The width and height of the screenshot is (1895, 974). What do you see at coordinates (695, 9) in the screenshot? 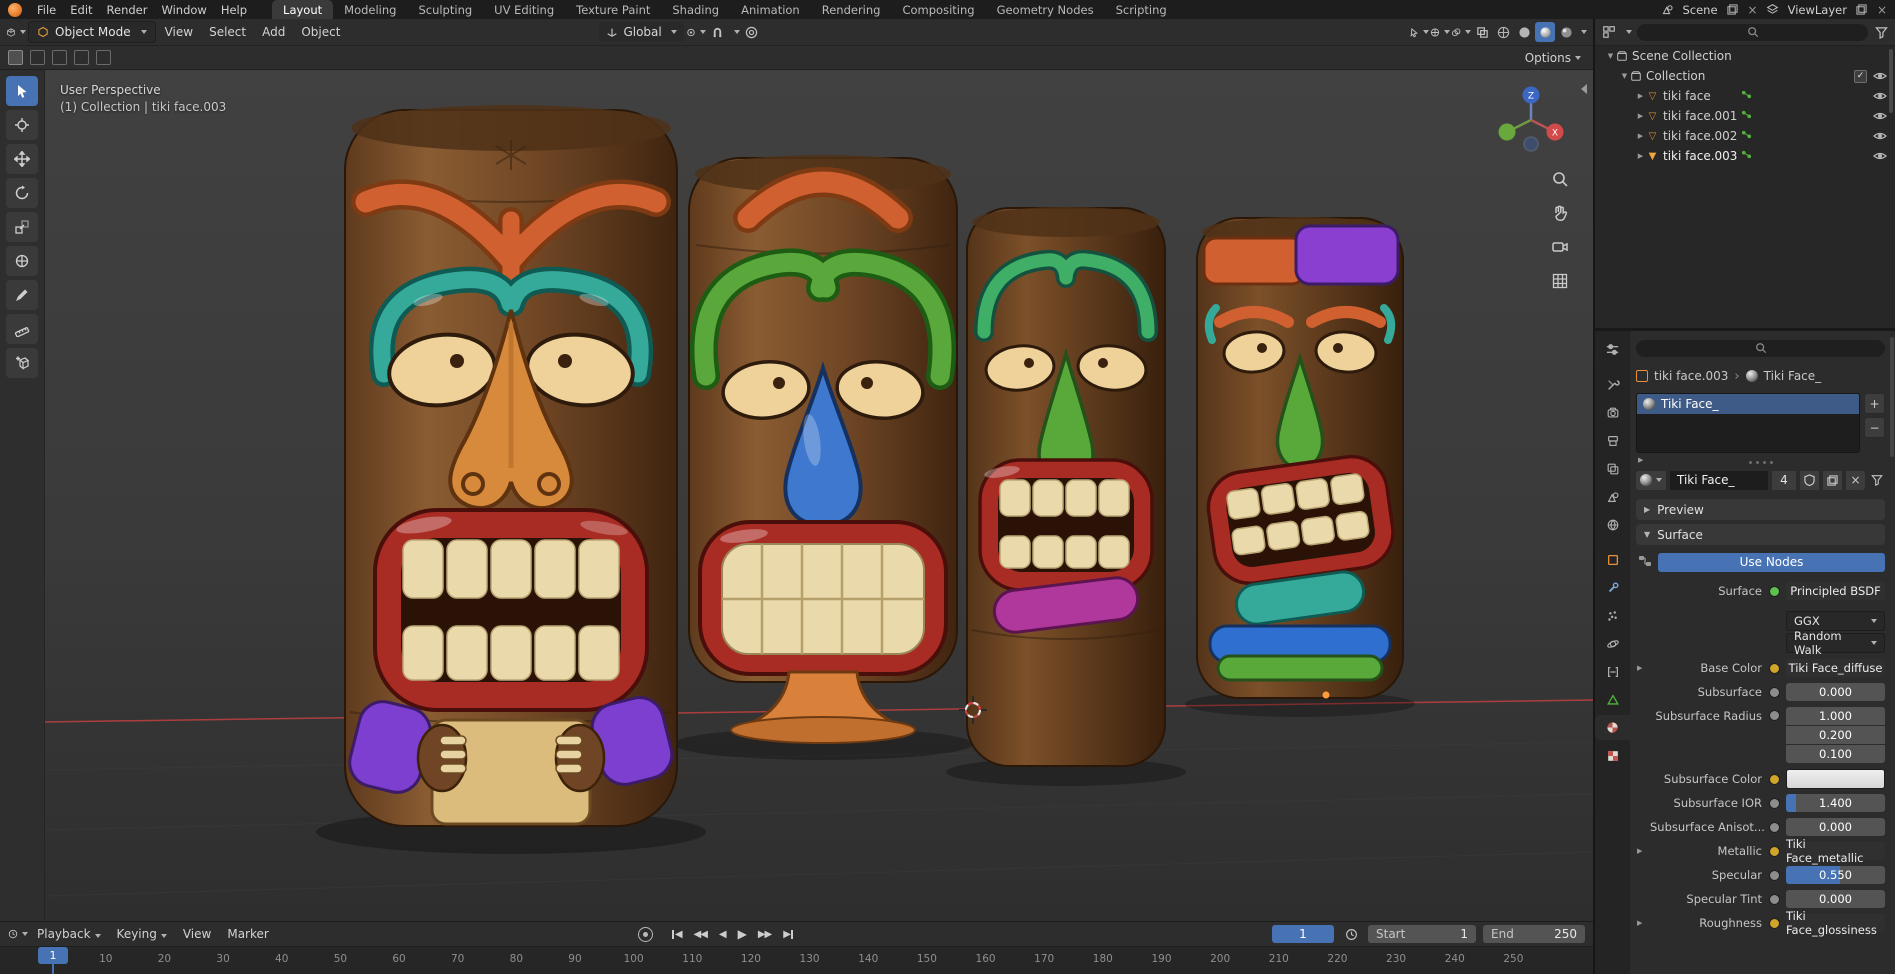
I see `workspace-tab-shading: Shading` at bounding box center [695, 9].